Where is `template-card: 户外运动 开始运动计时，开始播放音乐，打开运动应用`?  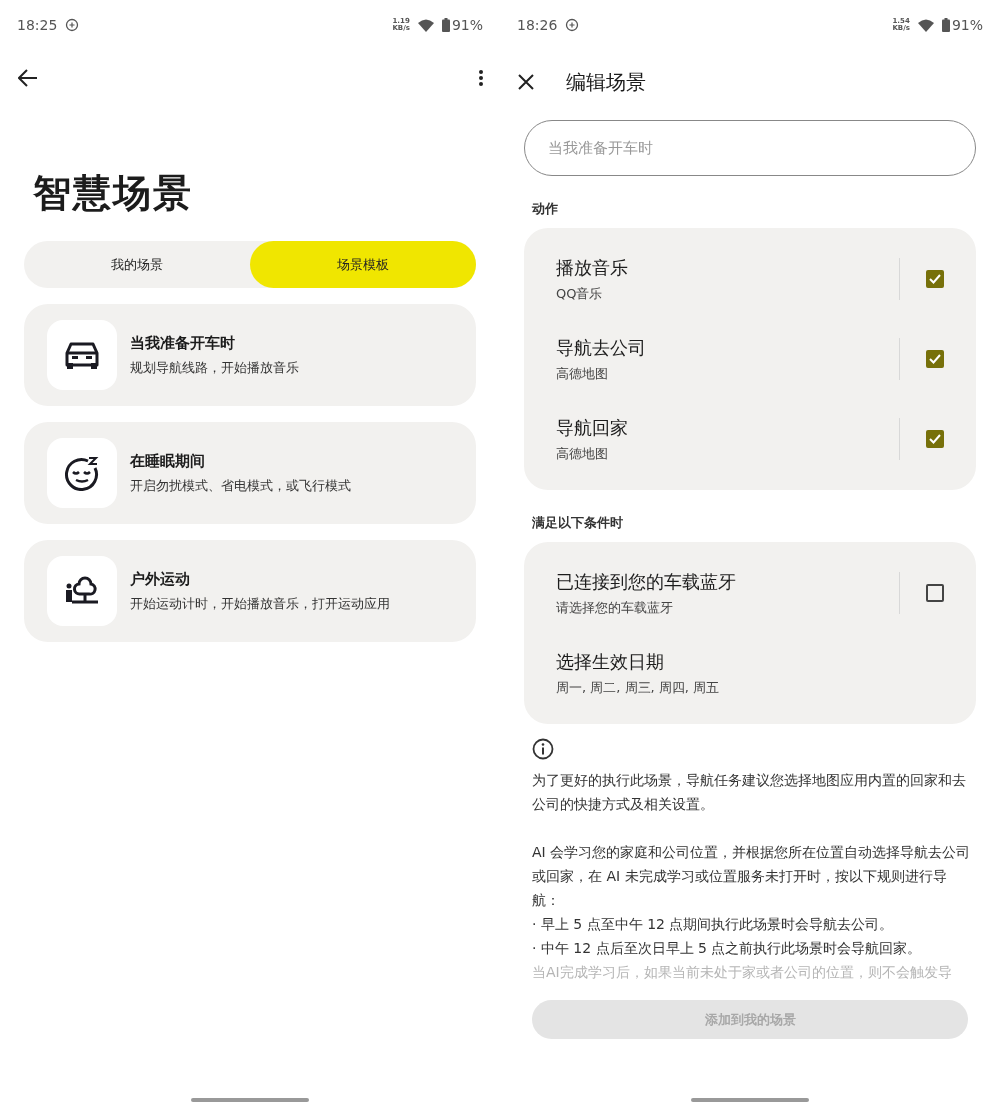 template-card: 户外运动 开始运动计时，开始播放音乐，打开运动应用 is located at coordinates (250, 591).